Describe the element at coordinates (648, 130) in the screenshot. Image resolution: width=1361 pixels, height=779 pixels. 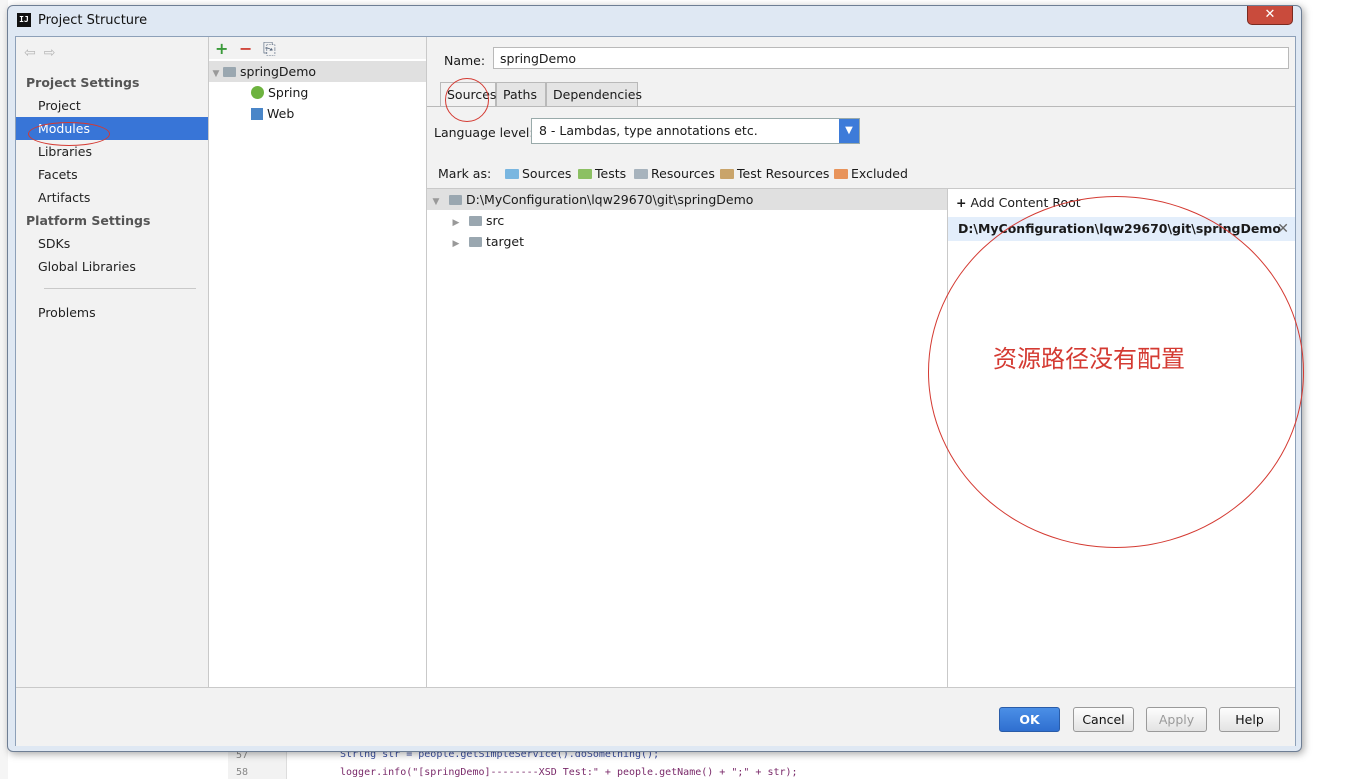
I see `language-level-value: 8 - Lambdas, type annotations etc.` at that location.